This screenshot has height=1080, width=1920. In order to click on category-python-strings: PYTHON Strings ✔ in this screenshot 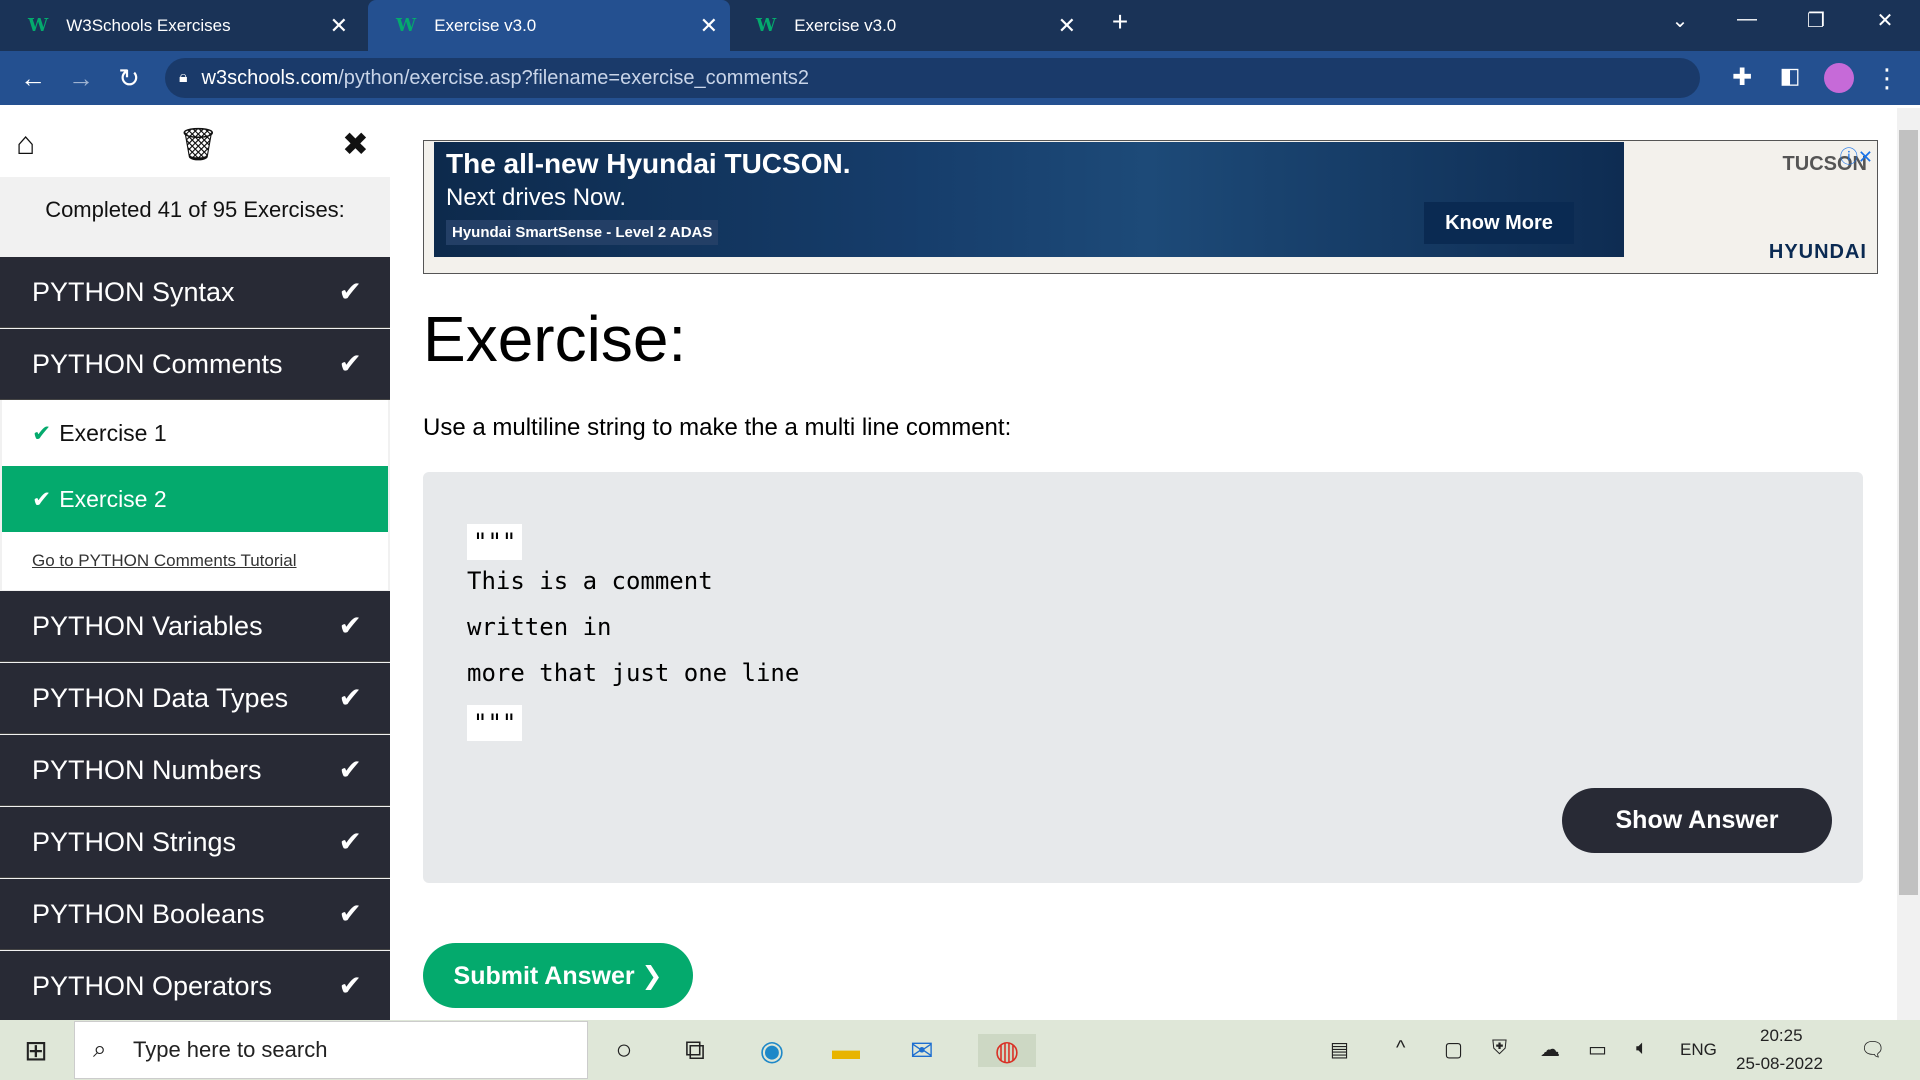, I will do `click(195, 842)`.